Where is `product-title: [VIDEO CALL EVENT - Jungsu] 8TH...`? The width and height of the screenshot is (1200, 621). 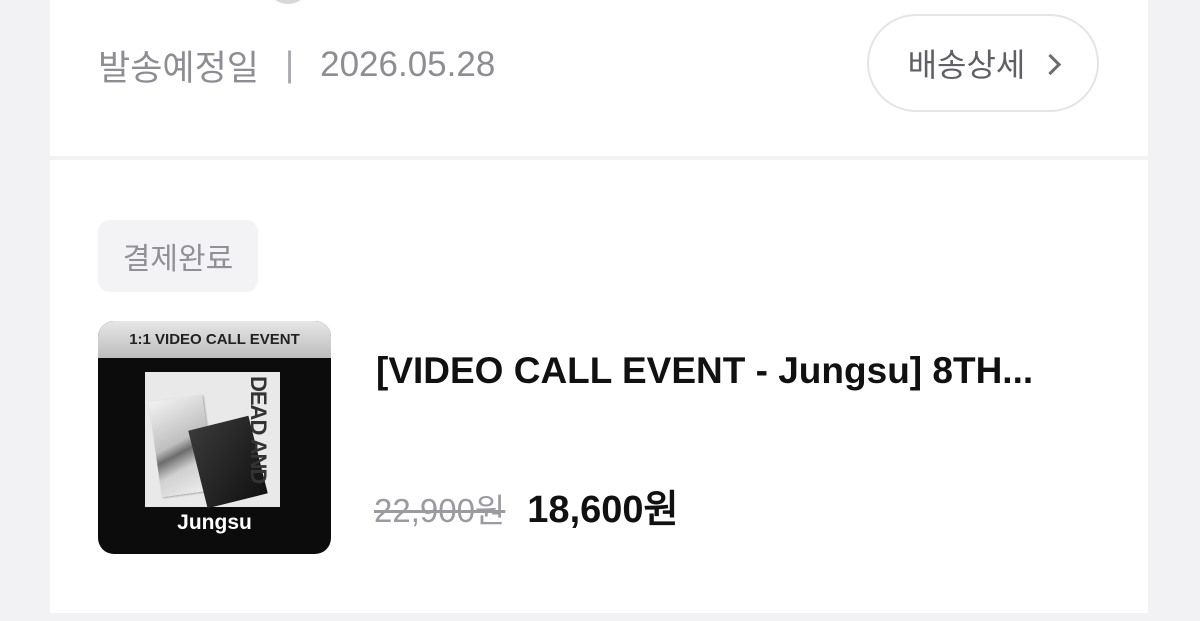
product-title: [VIDEO CALL EVENT - Jungsu] 8TH... is located at coordinates (736, 371).